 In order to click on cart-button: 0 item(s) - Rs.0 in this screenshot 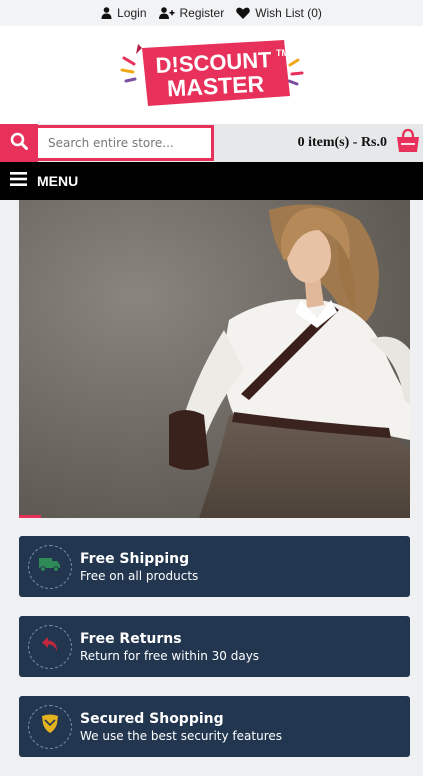, I will do `click(360, 143)`.